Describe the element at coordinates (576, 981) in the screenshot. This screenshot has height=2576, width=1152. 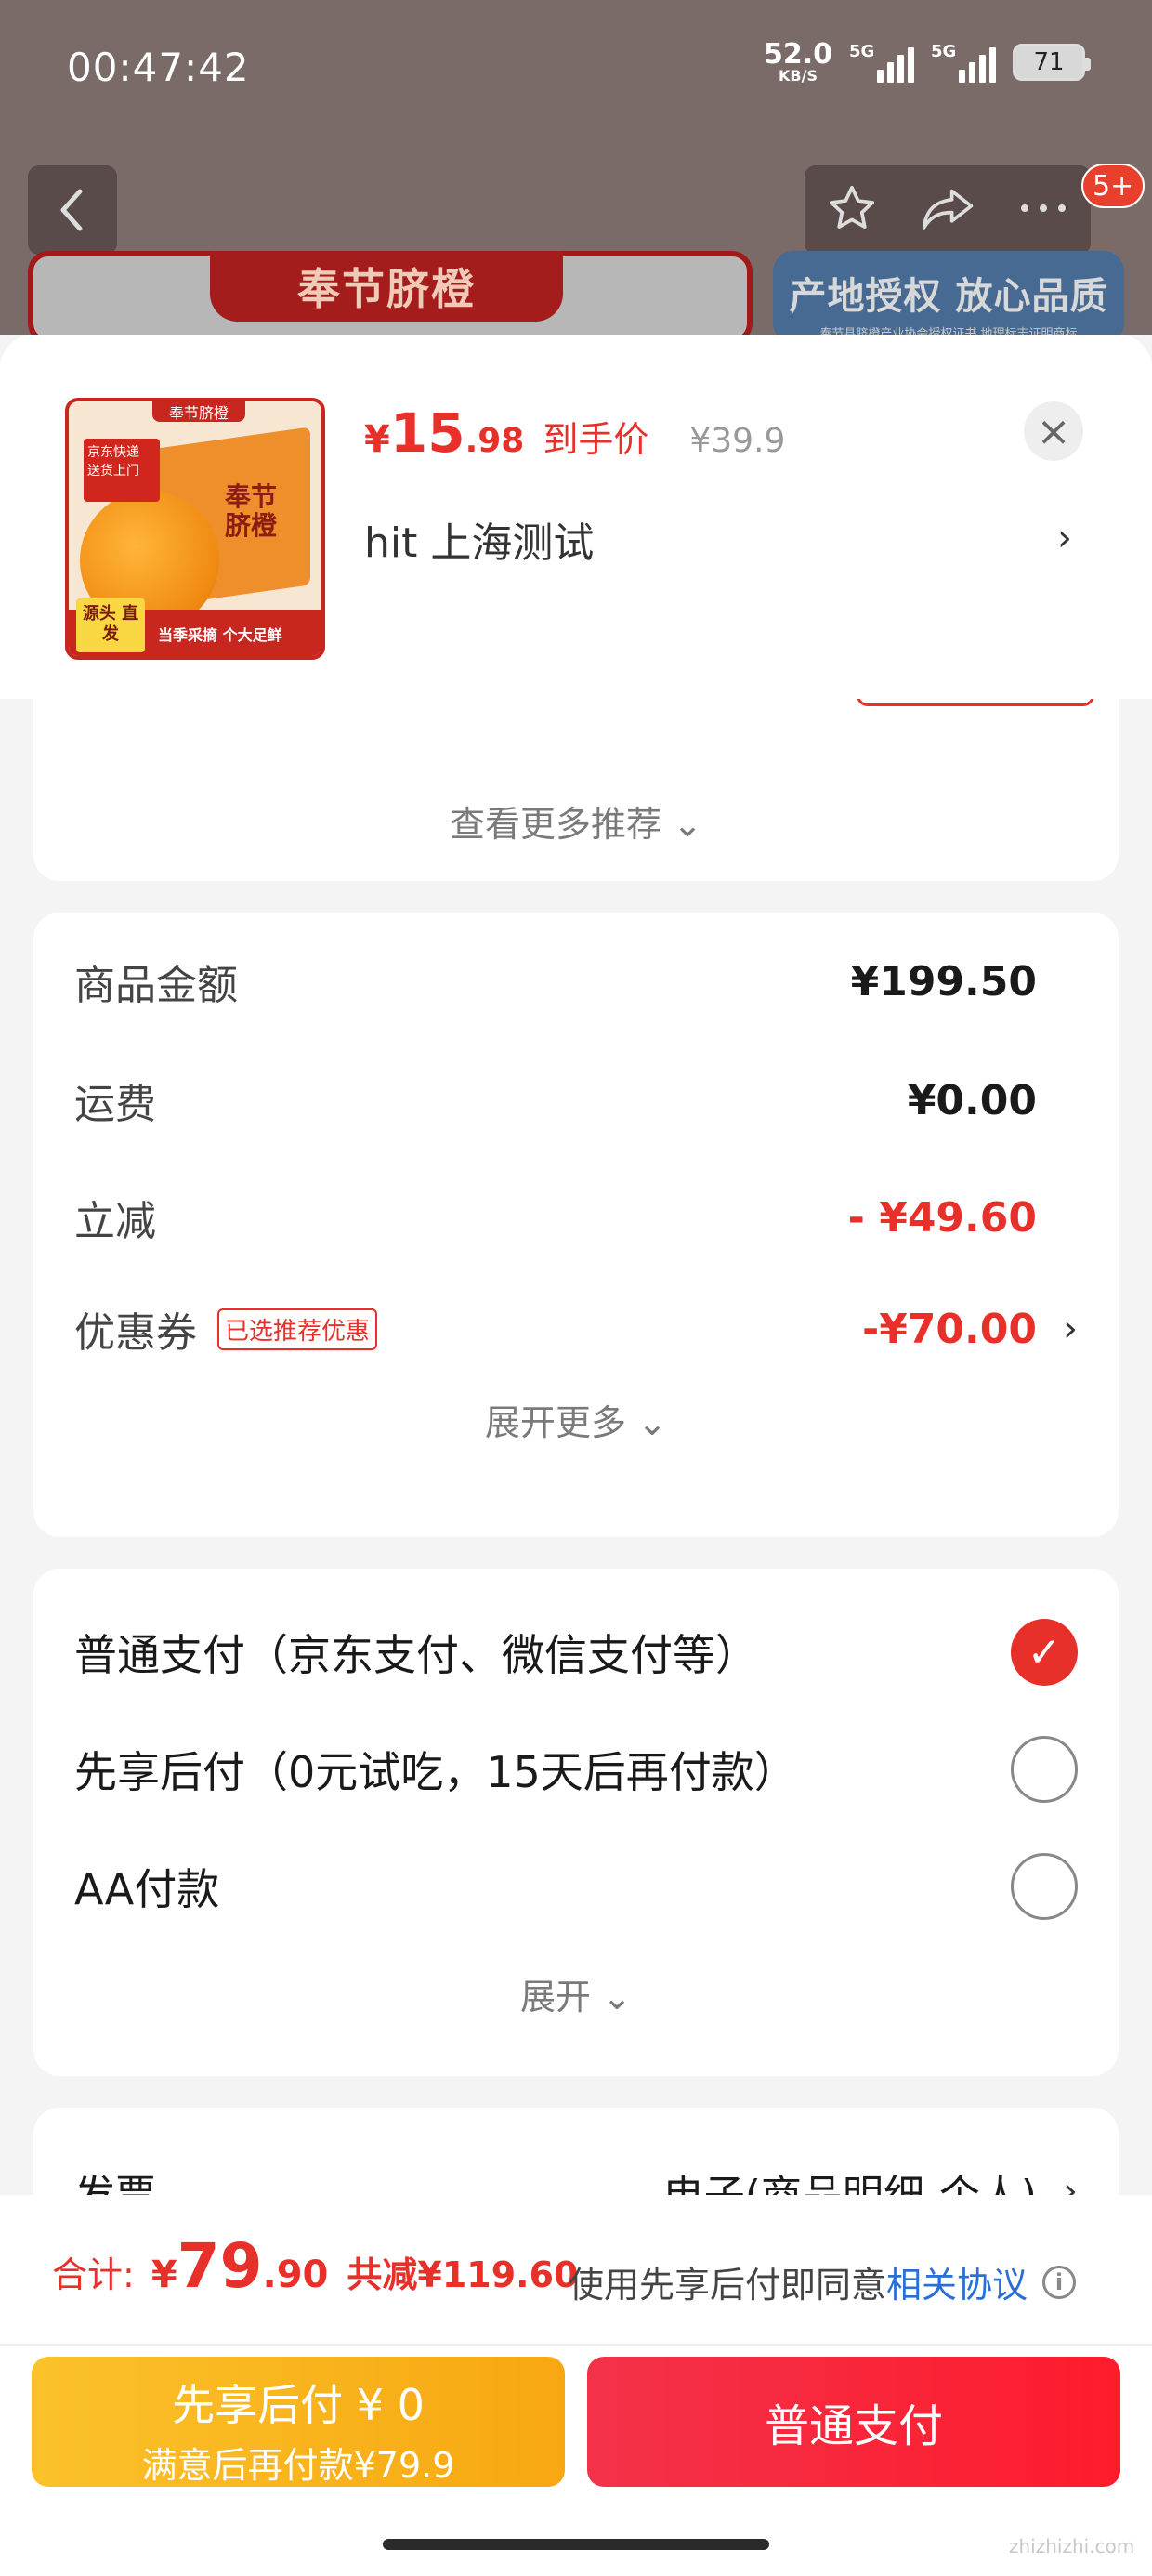
I see `summary-row-goods: 商品金额 ¥199.50` at that location.